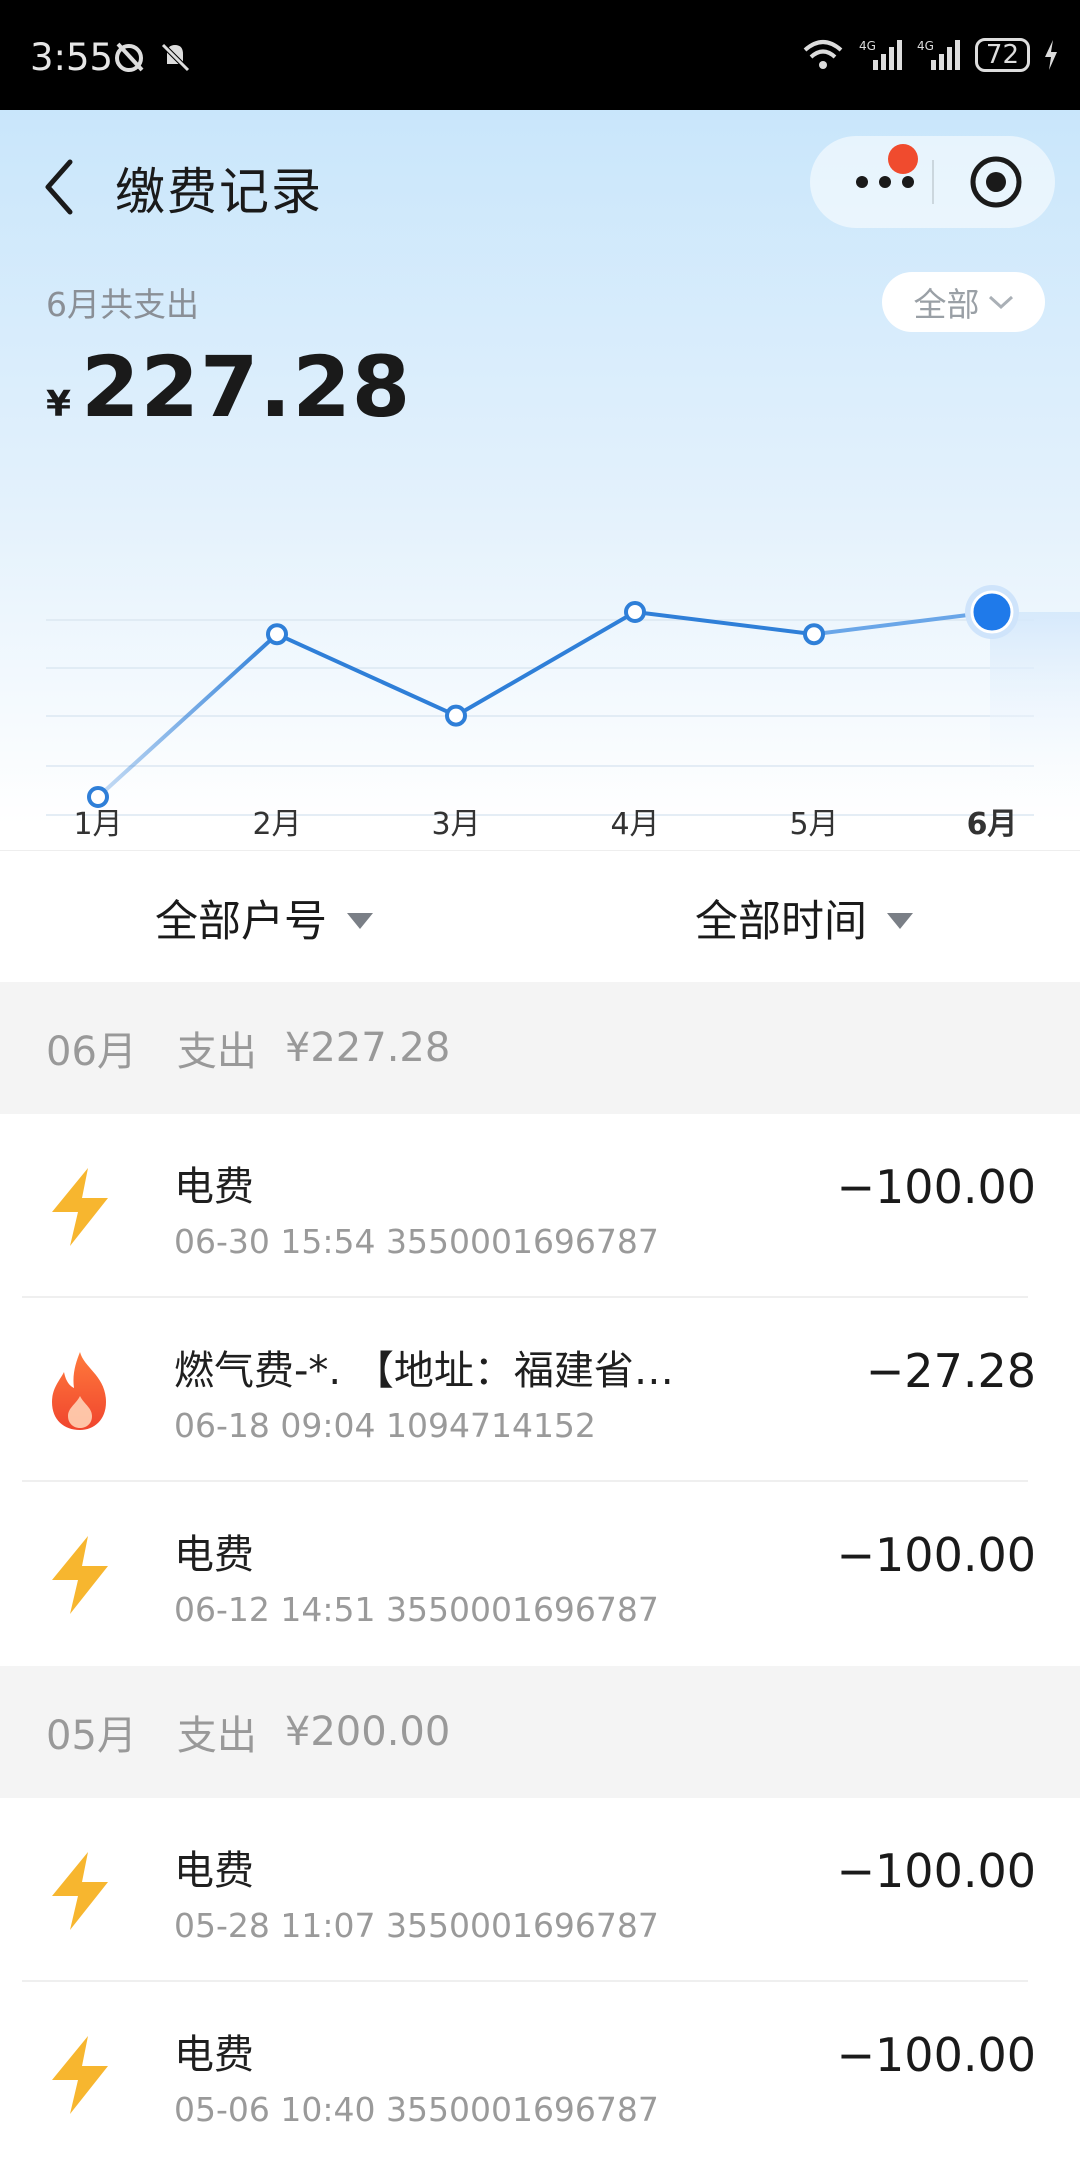 The height and width of the screenshot is (2166, 1080). What do you see at coordinates (97, 823) in the screenshot?
I see `x-tick-label: 1月` at bounding box center [97, 823].